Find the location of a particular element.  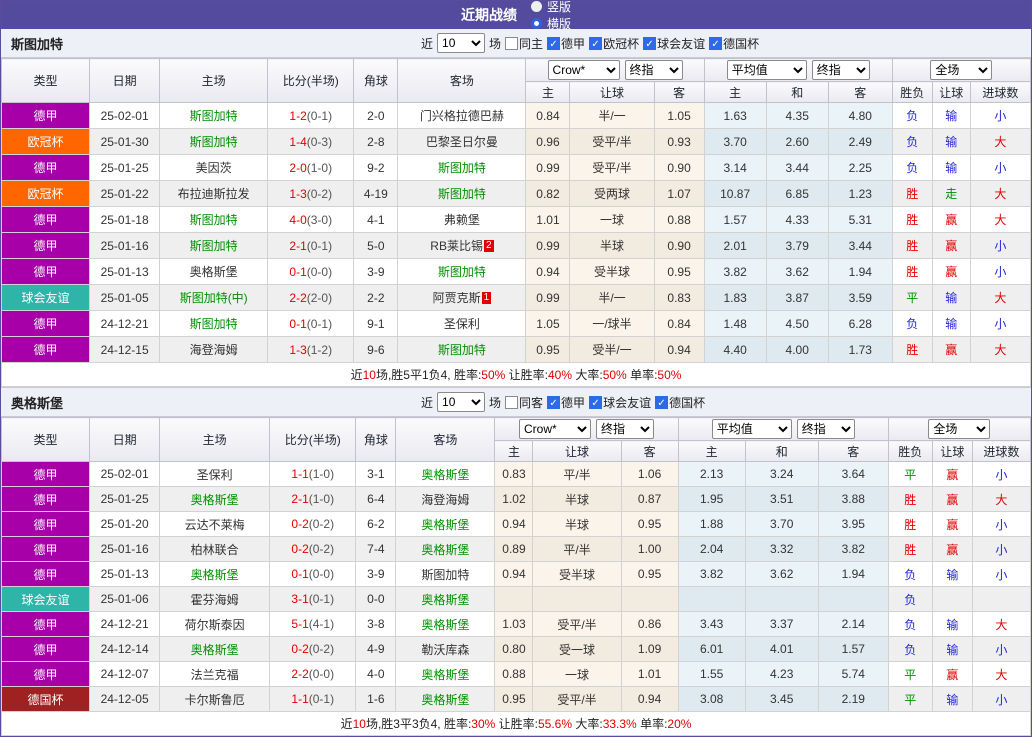

result-text: 小 is located at coordinates (1000, 116).